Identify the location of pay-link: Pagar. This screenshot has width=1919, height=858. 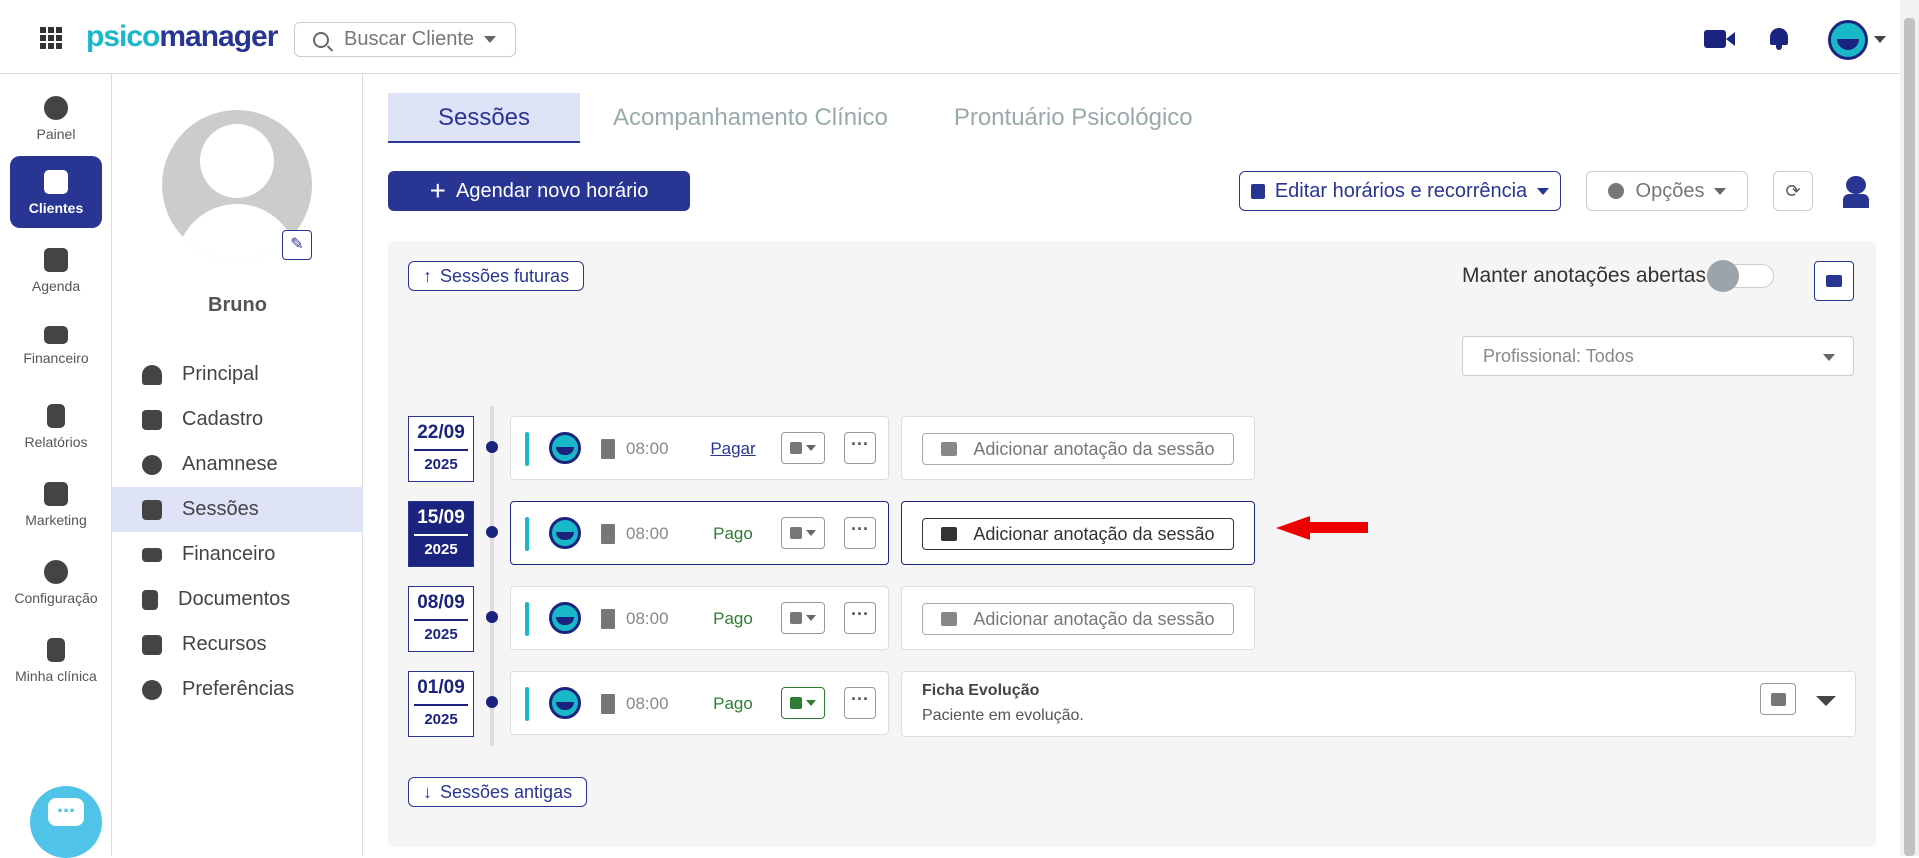
(733, 449).